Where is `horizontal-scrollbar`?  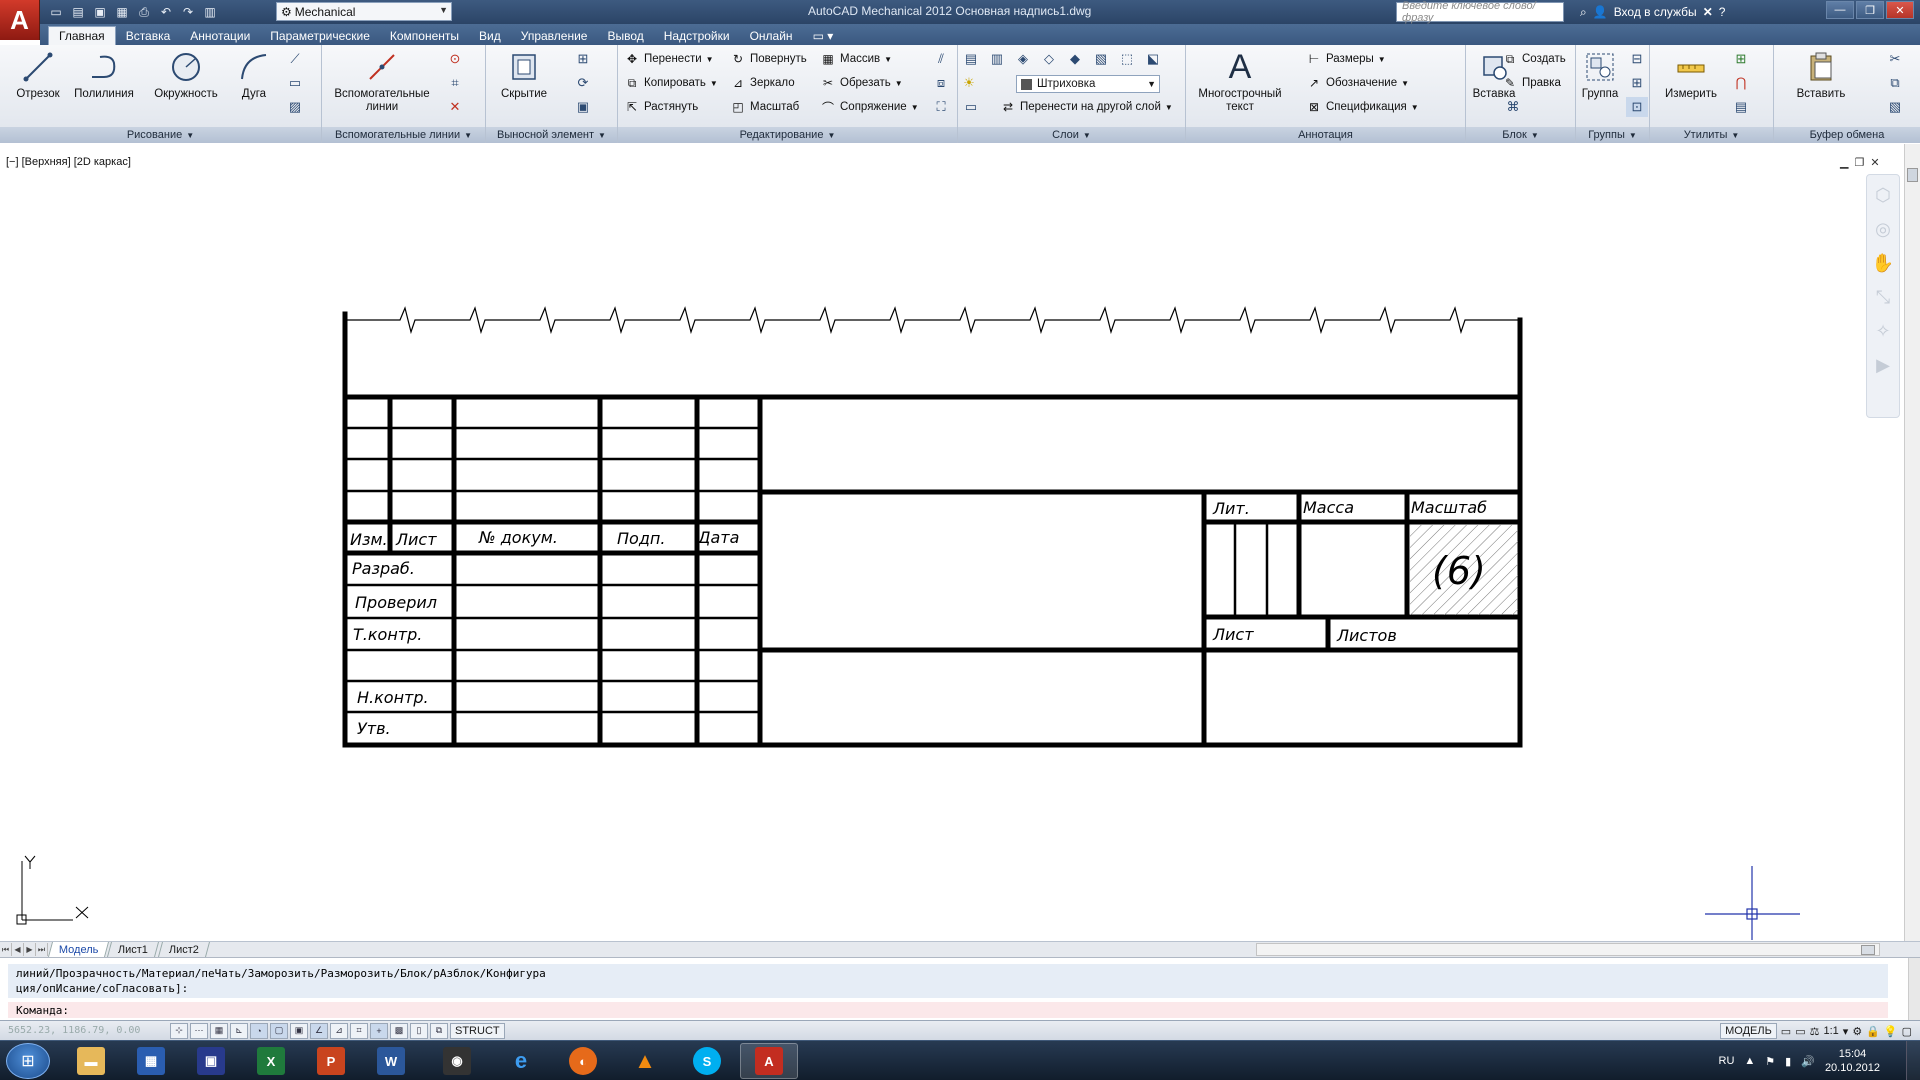 horizontal-scrollbar is located at coordinates (1568, 949).